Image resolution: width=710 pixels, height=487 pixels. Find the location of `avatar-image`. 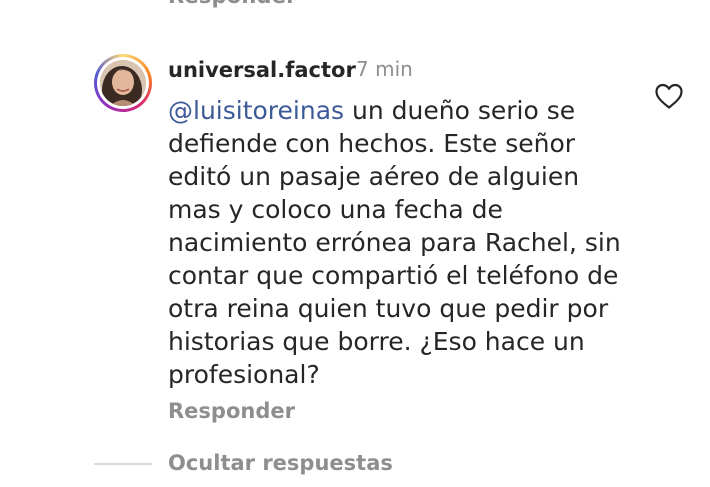

avatar-image is located at coordinates (123, 83).